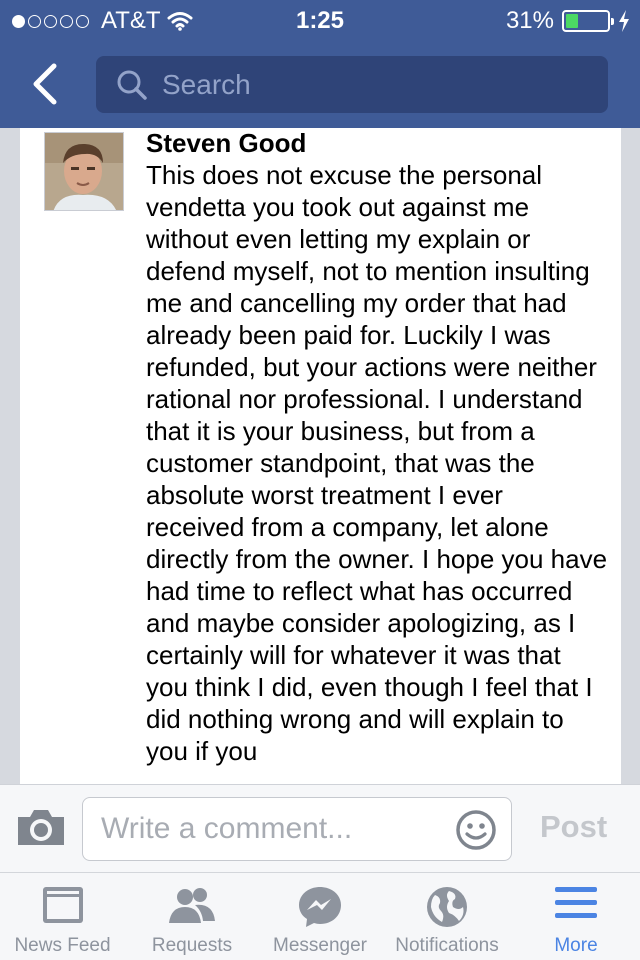 The width and height of the screenshot is (640, 960). I want to click on comment-composer: Write a comment... Post, so click(320, 828).